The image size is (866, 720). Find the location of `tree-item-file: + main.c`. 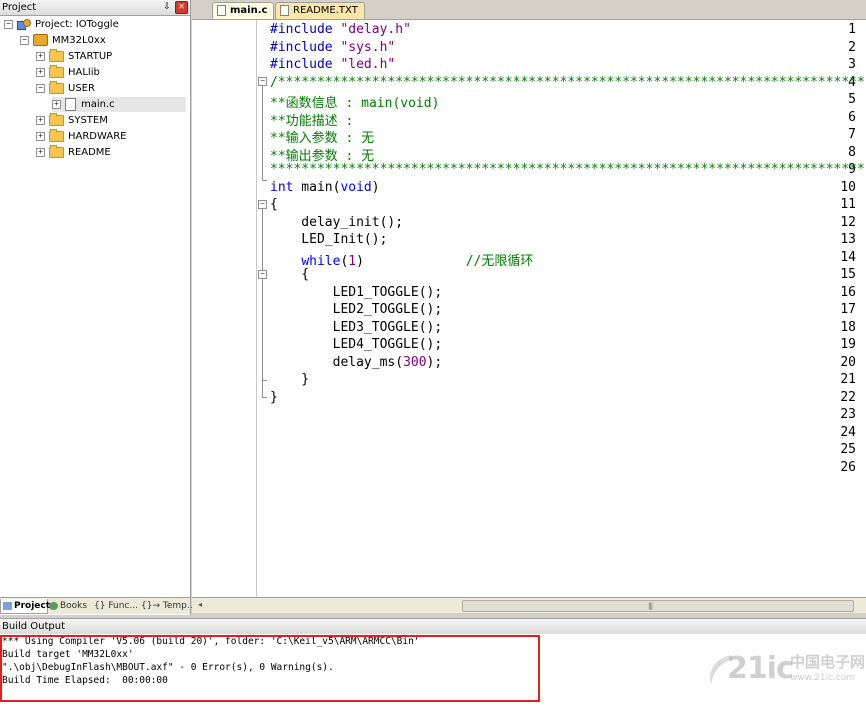

tree-item-file: + main.c is located at coordinates (119, 104).